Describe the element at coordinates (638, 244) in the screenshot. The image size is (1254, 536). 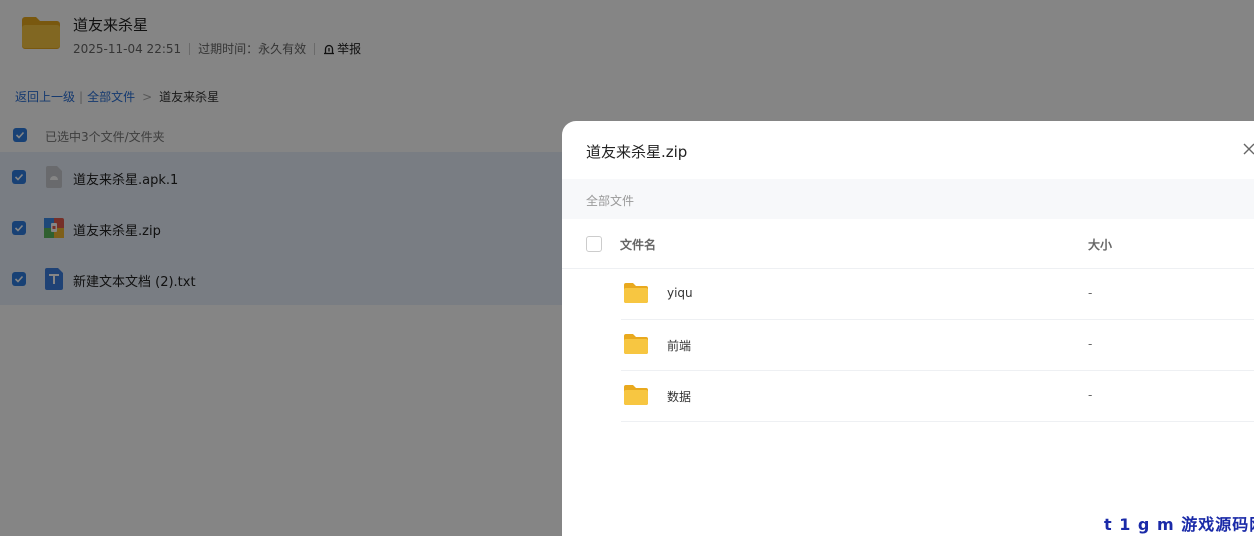
I see `column-header-name: 文件名` at that location.